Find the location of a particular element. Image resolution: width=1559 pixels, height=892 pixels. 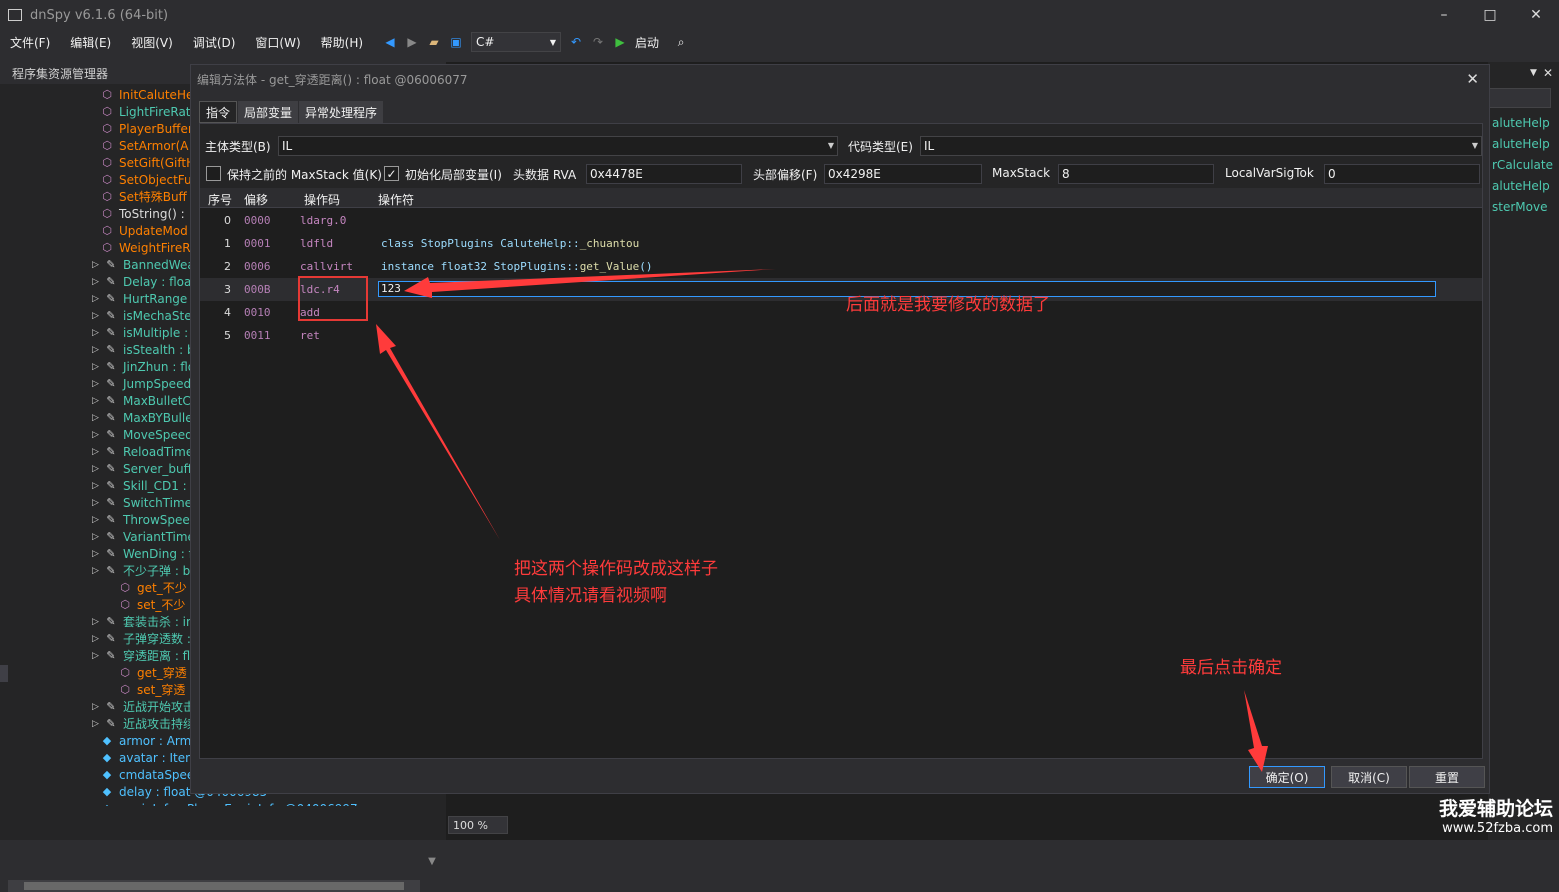

annotation-opcode-note-1: 把这两个操作码改成这样子 is located at coordinates (616, 569).